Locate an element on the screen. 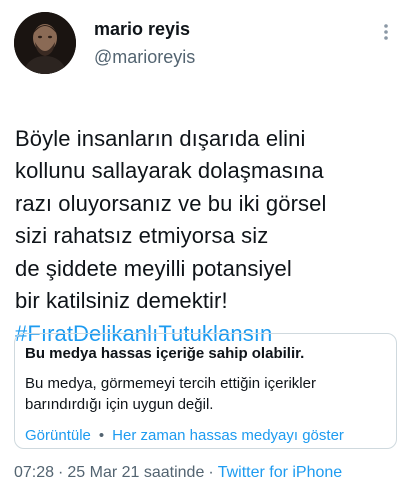 The width and height of the screenshot is (410, 500). more-vertical-icon is located at coordinates (386, 32).